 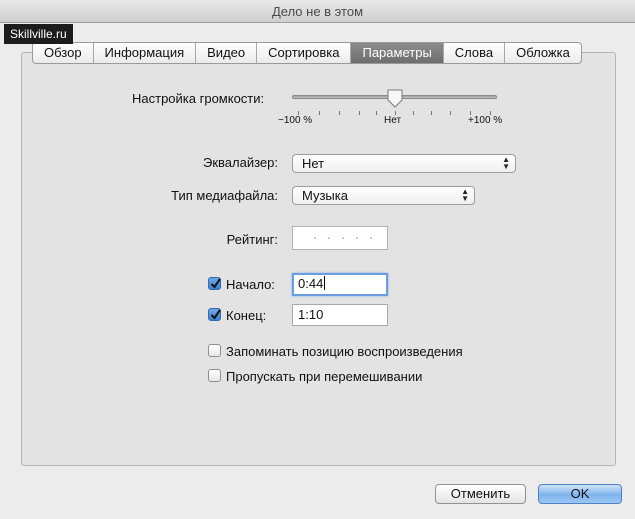 What do you see at coordinates (340, 315) in the screenshot?
I see `stop-time-field: 1:10` at bounding box center [340, 315].